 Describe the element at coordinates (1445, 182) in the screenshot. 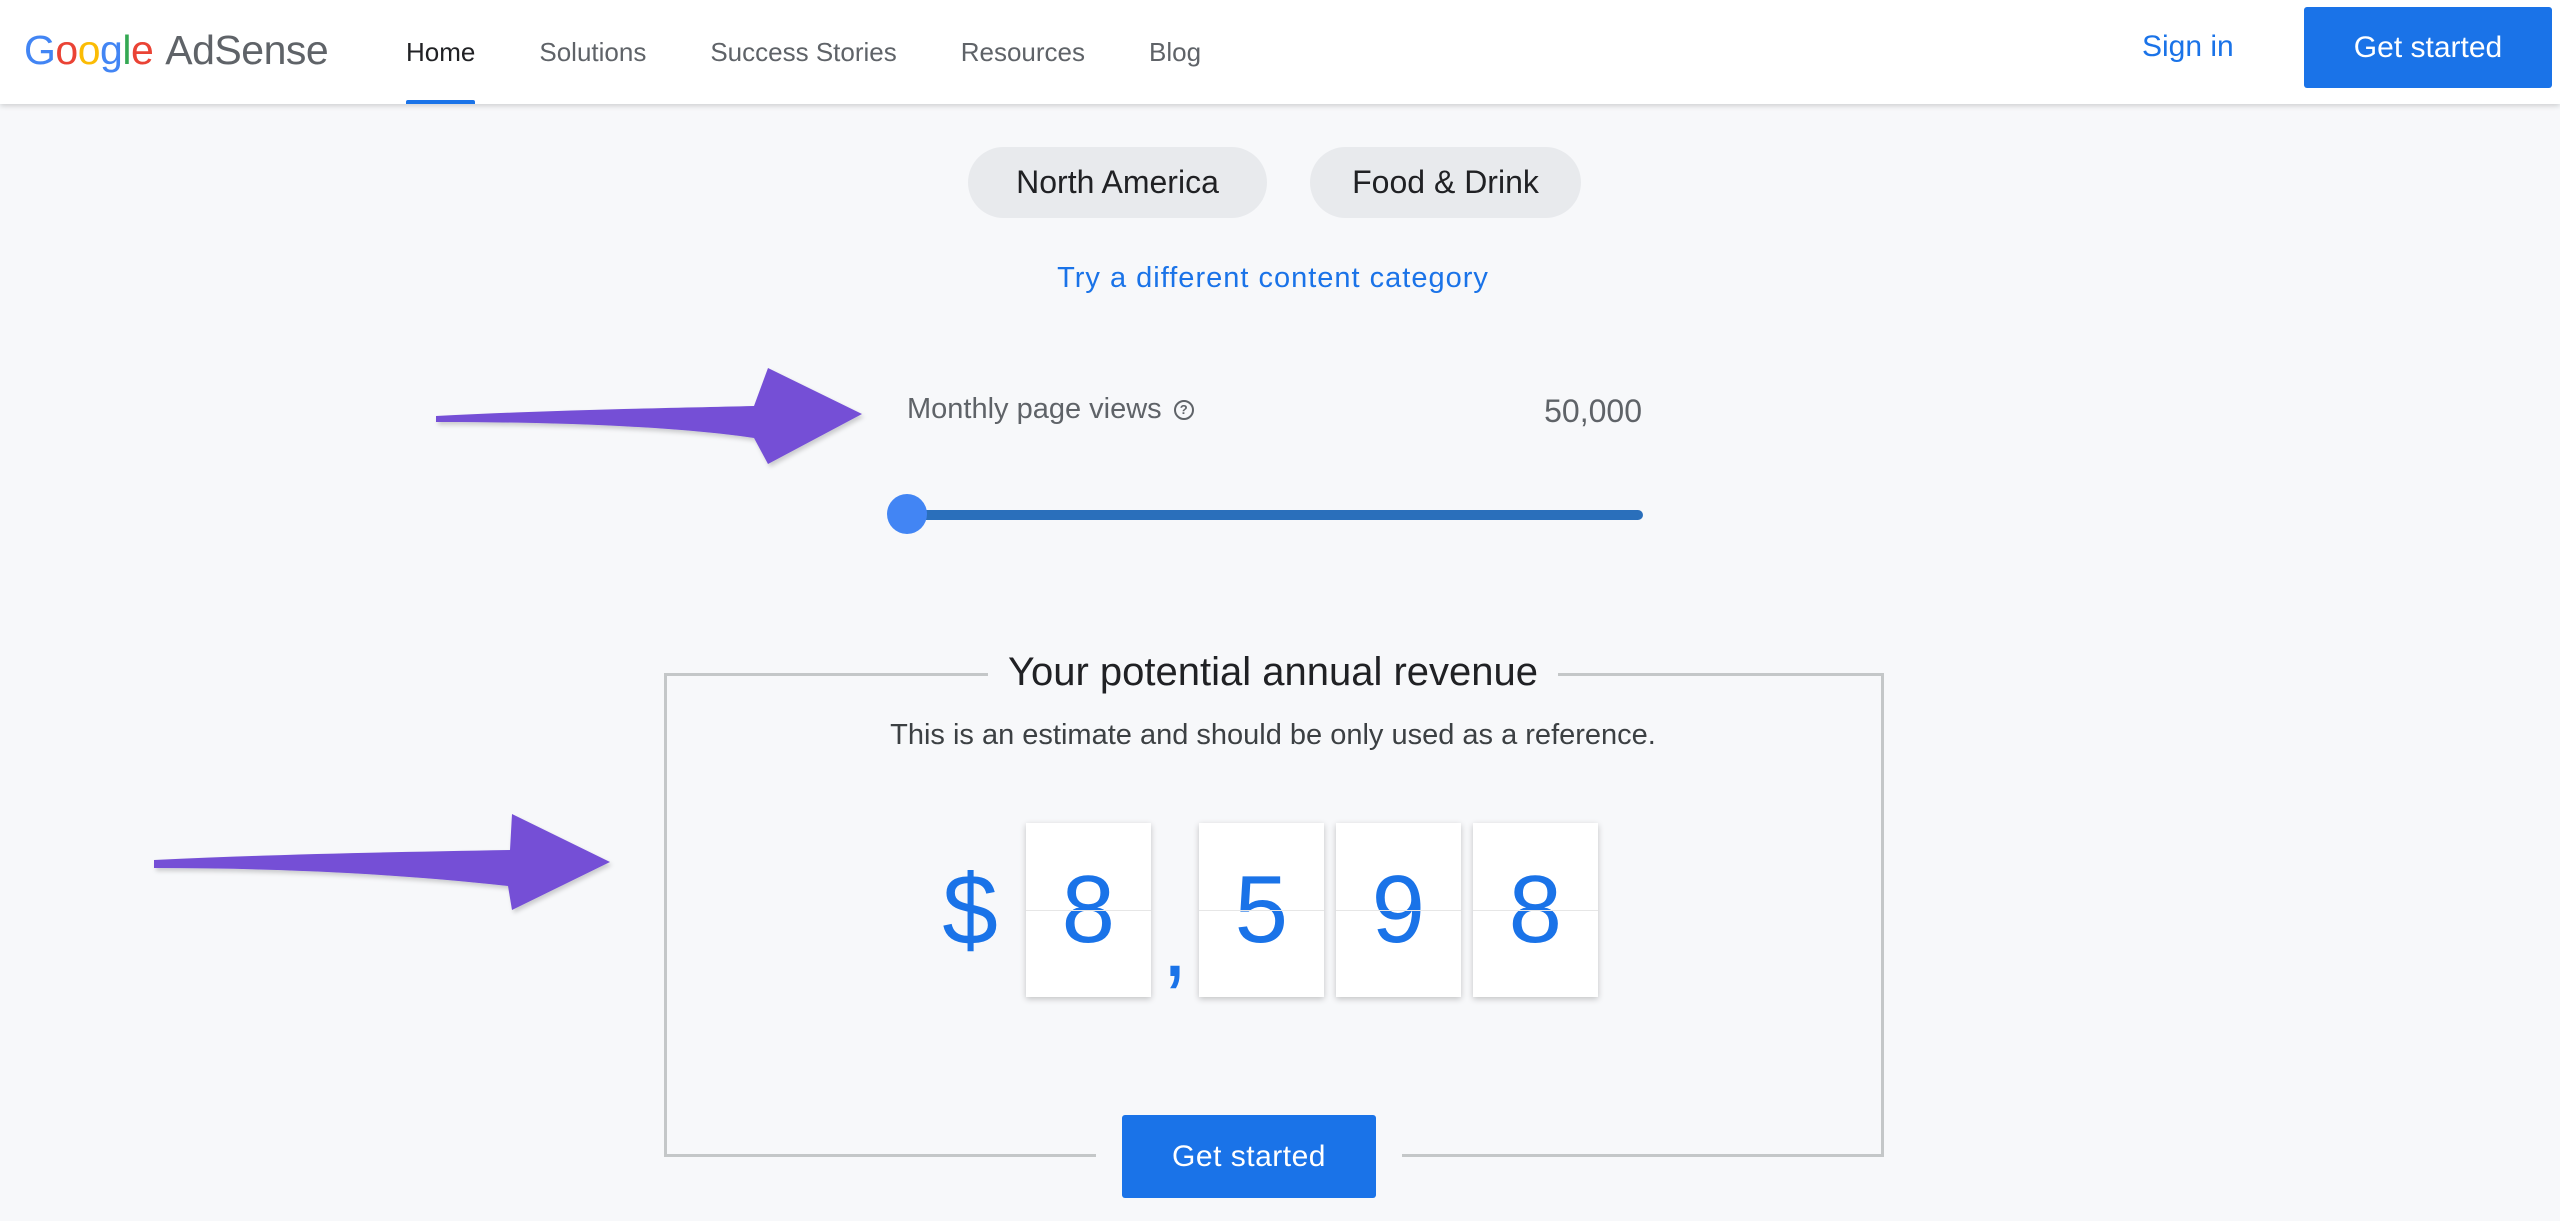

I see `category-chip: Food & Drink` at that location.